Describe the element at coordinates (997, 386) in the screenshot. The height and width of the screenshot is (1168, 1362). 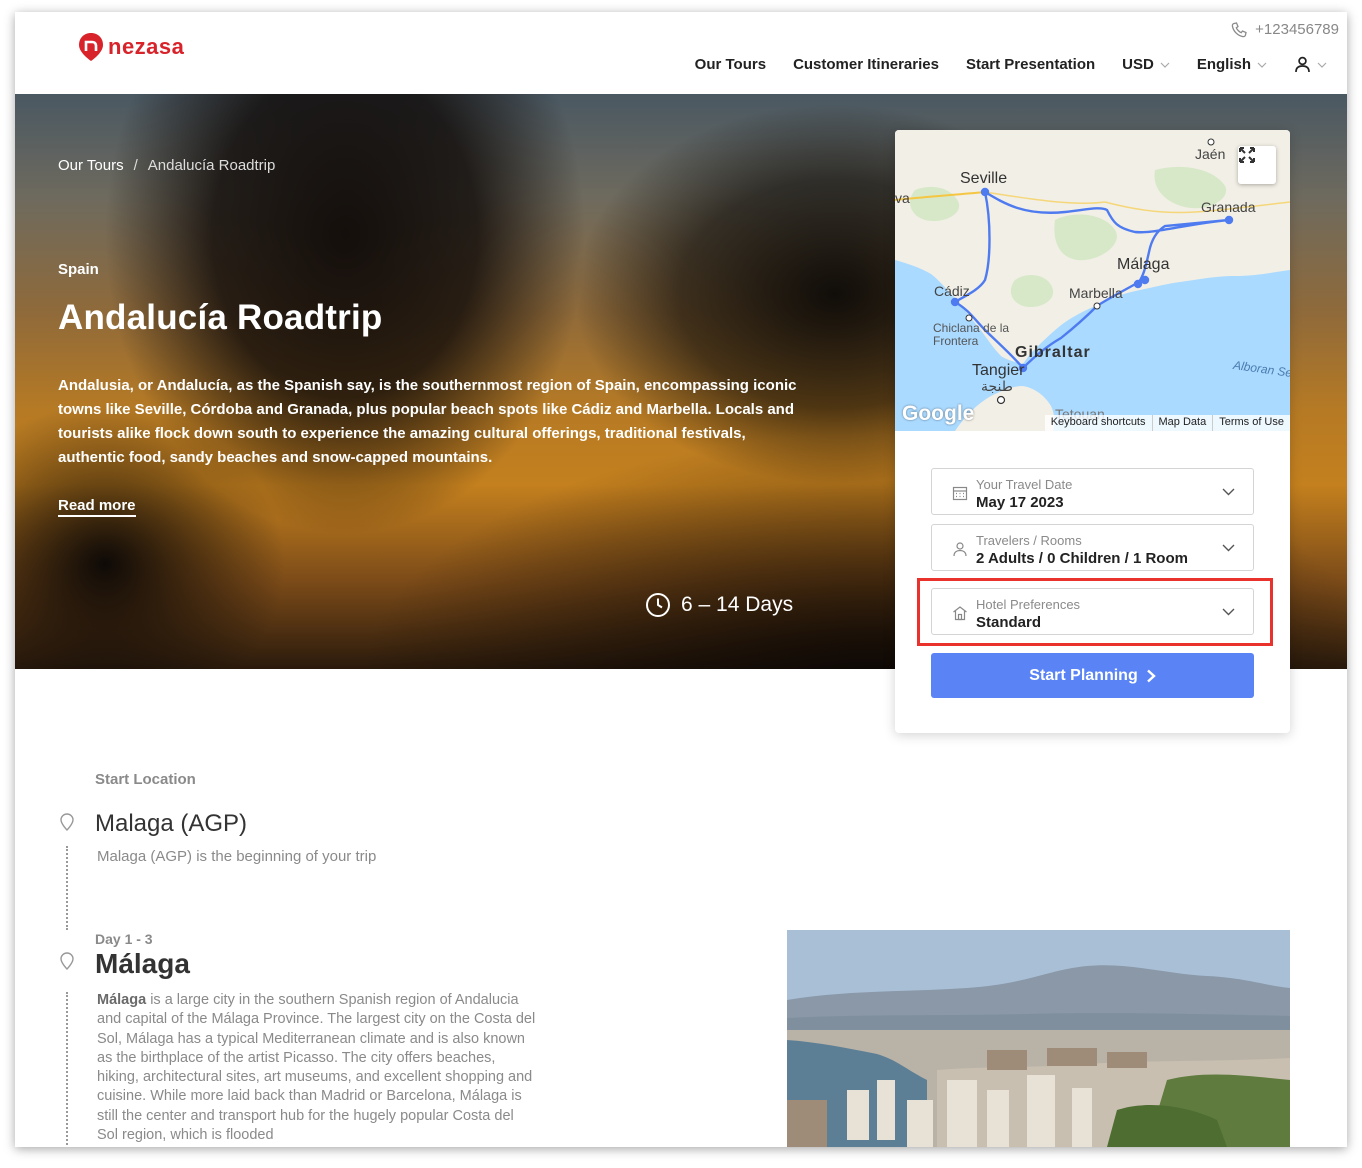
I see `map-label-tangier-arabic: طنجة` at that location.